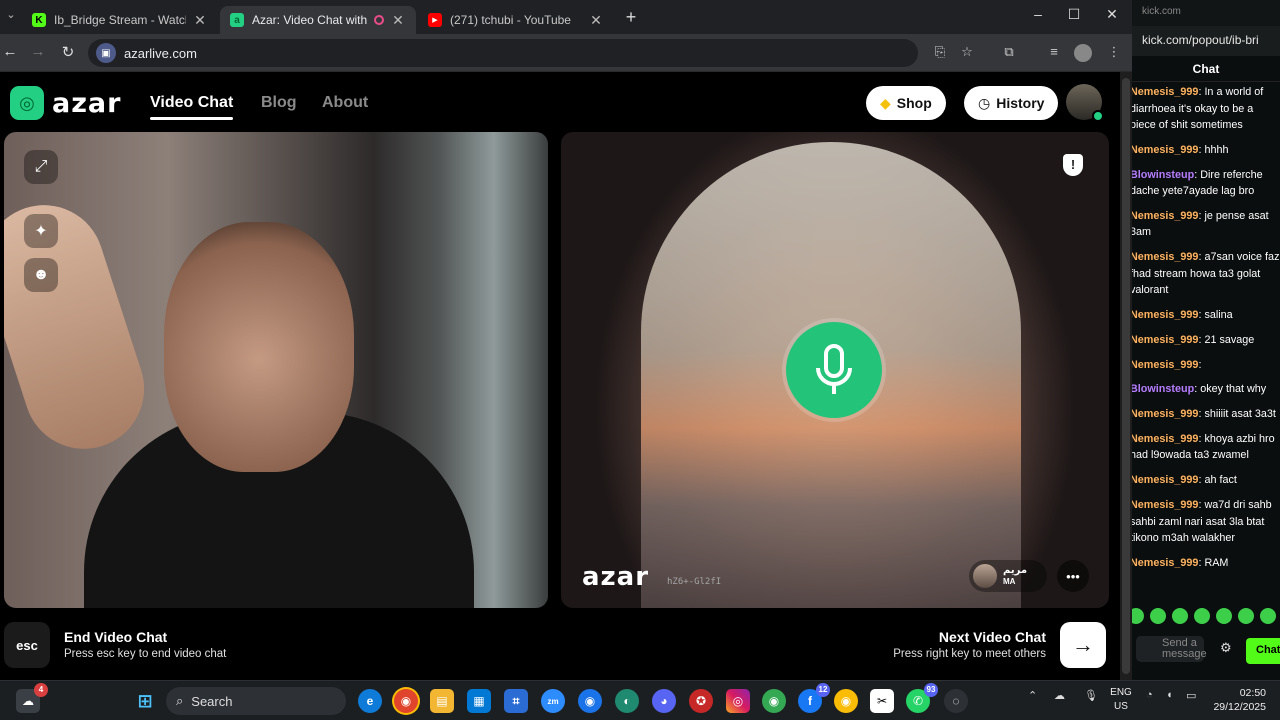  I want to click on file-explorer-icon: ▤, so click(442, 701).